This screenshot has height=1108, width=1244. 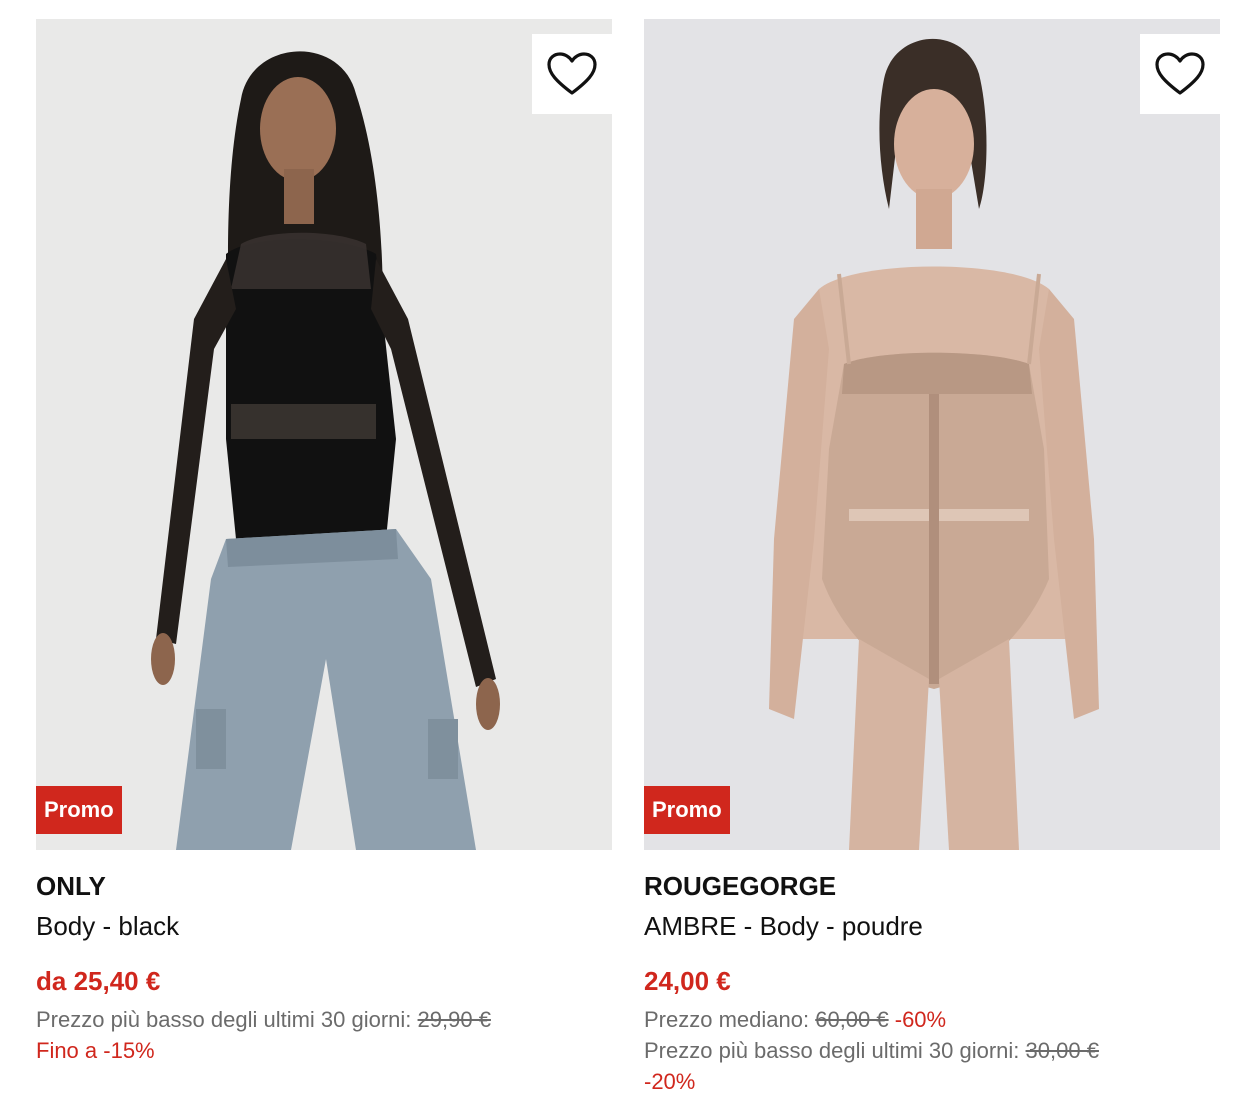 I want to click on discount-text: Fino a -15%, so click(x=95, y=1050).